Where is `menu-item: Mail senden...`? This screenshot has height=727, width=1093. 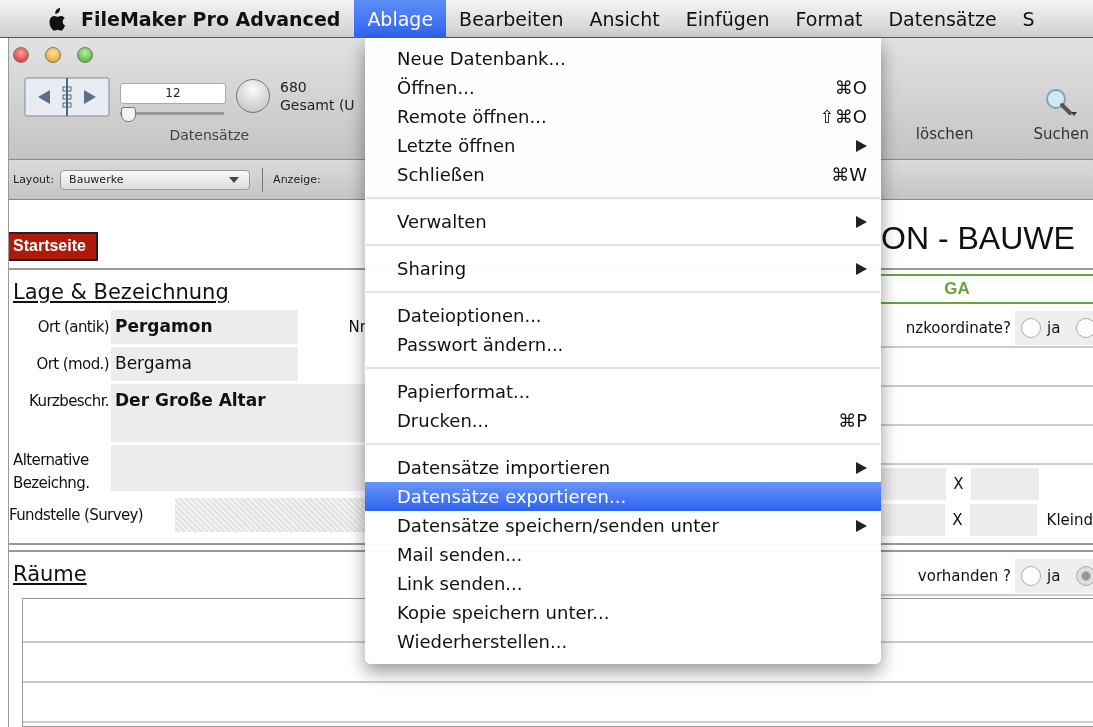 menu-item: Mail senden... is located at coordinates (623, 554).